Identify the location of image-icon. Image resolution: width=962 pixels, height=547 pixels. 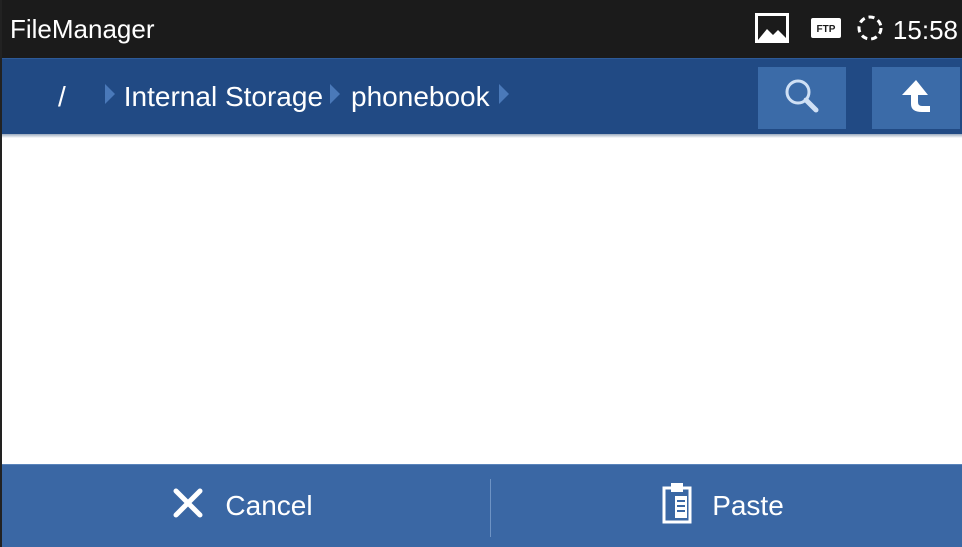
(772, 30).